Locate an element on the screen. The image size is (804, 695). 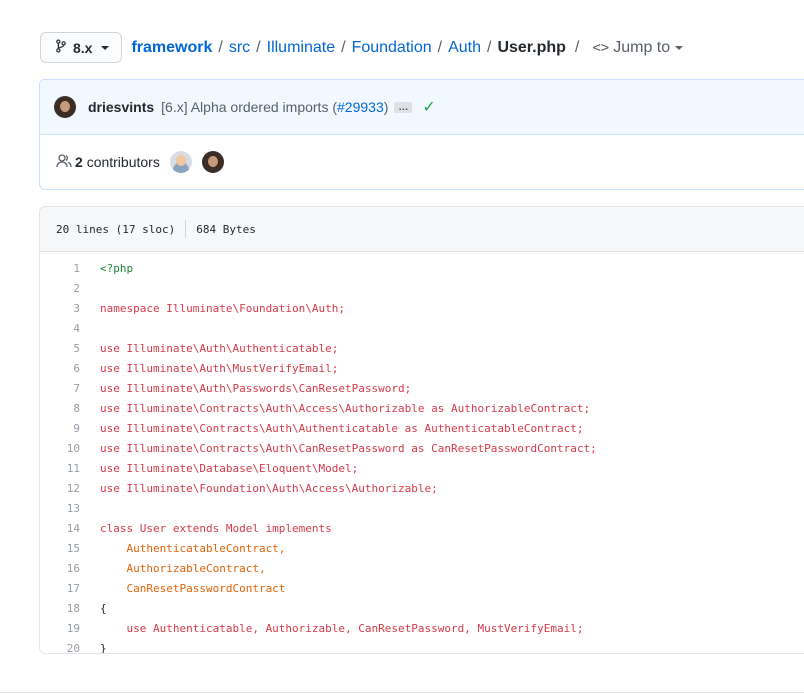
line-number: 9 is located at coordinates (70, 428).